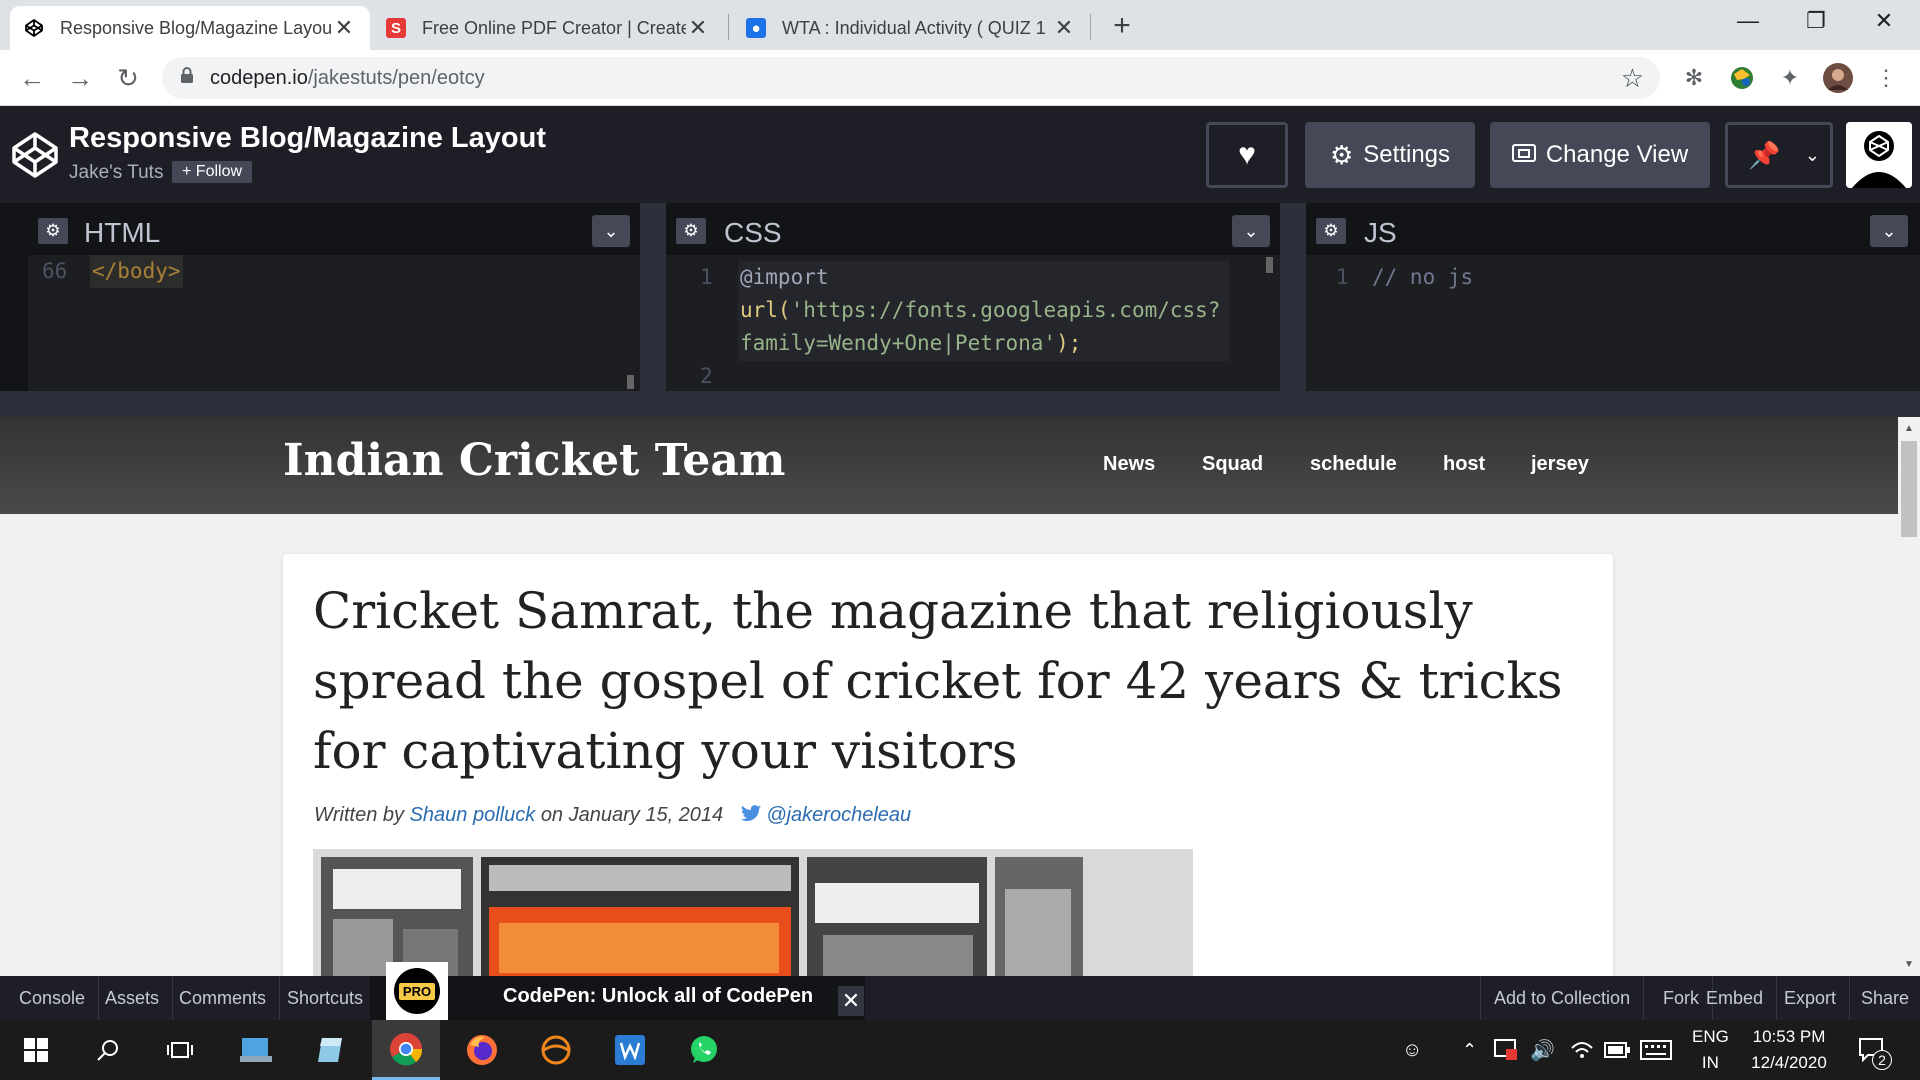  I want to click on window-view-icon, so click(1523, 155).